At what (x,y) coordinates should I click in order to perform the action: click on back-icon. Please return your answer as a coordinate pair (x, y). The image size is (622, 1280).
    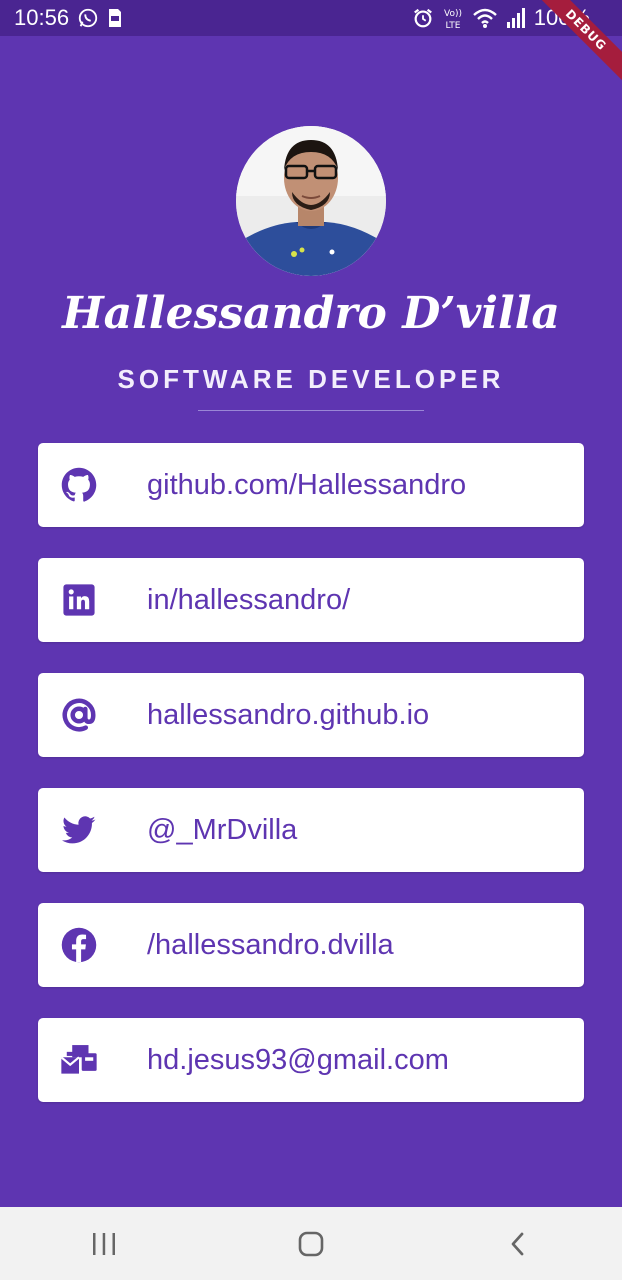
    Looking at the image, I should click on (518, 1244).